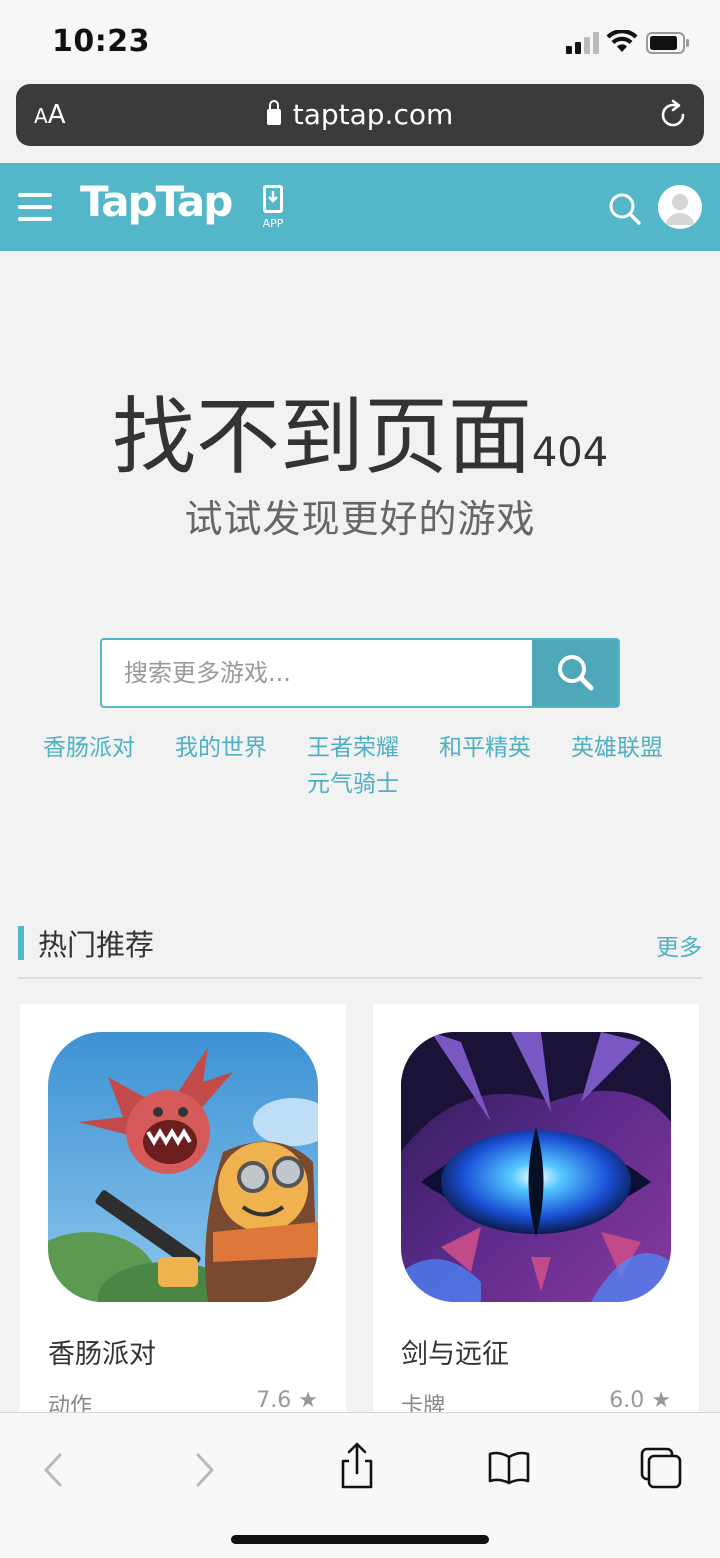 The width and height of the screenshot is (720, 1558). I want to click on bookmarks-icon, so click(509, 1466).